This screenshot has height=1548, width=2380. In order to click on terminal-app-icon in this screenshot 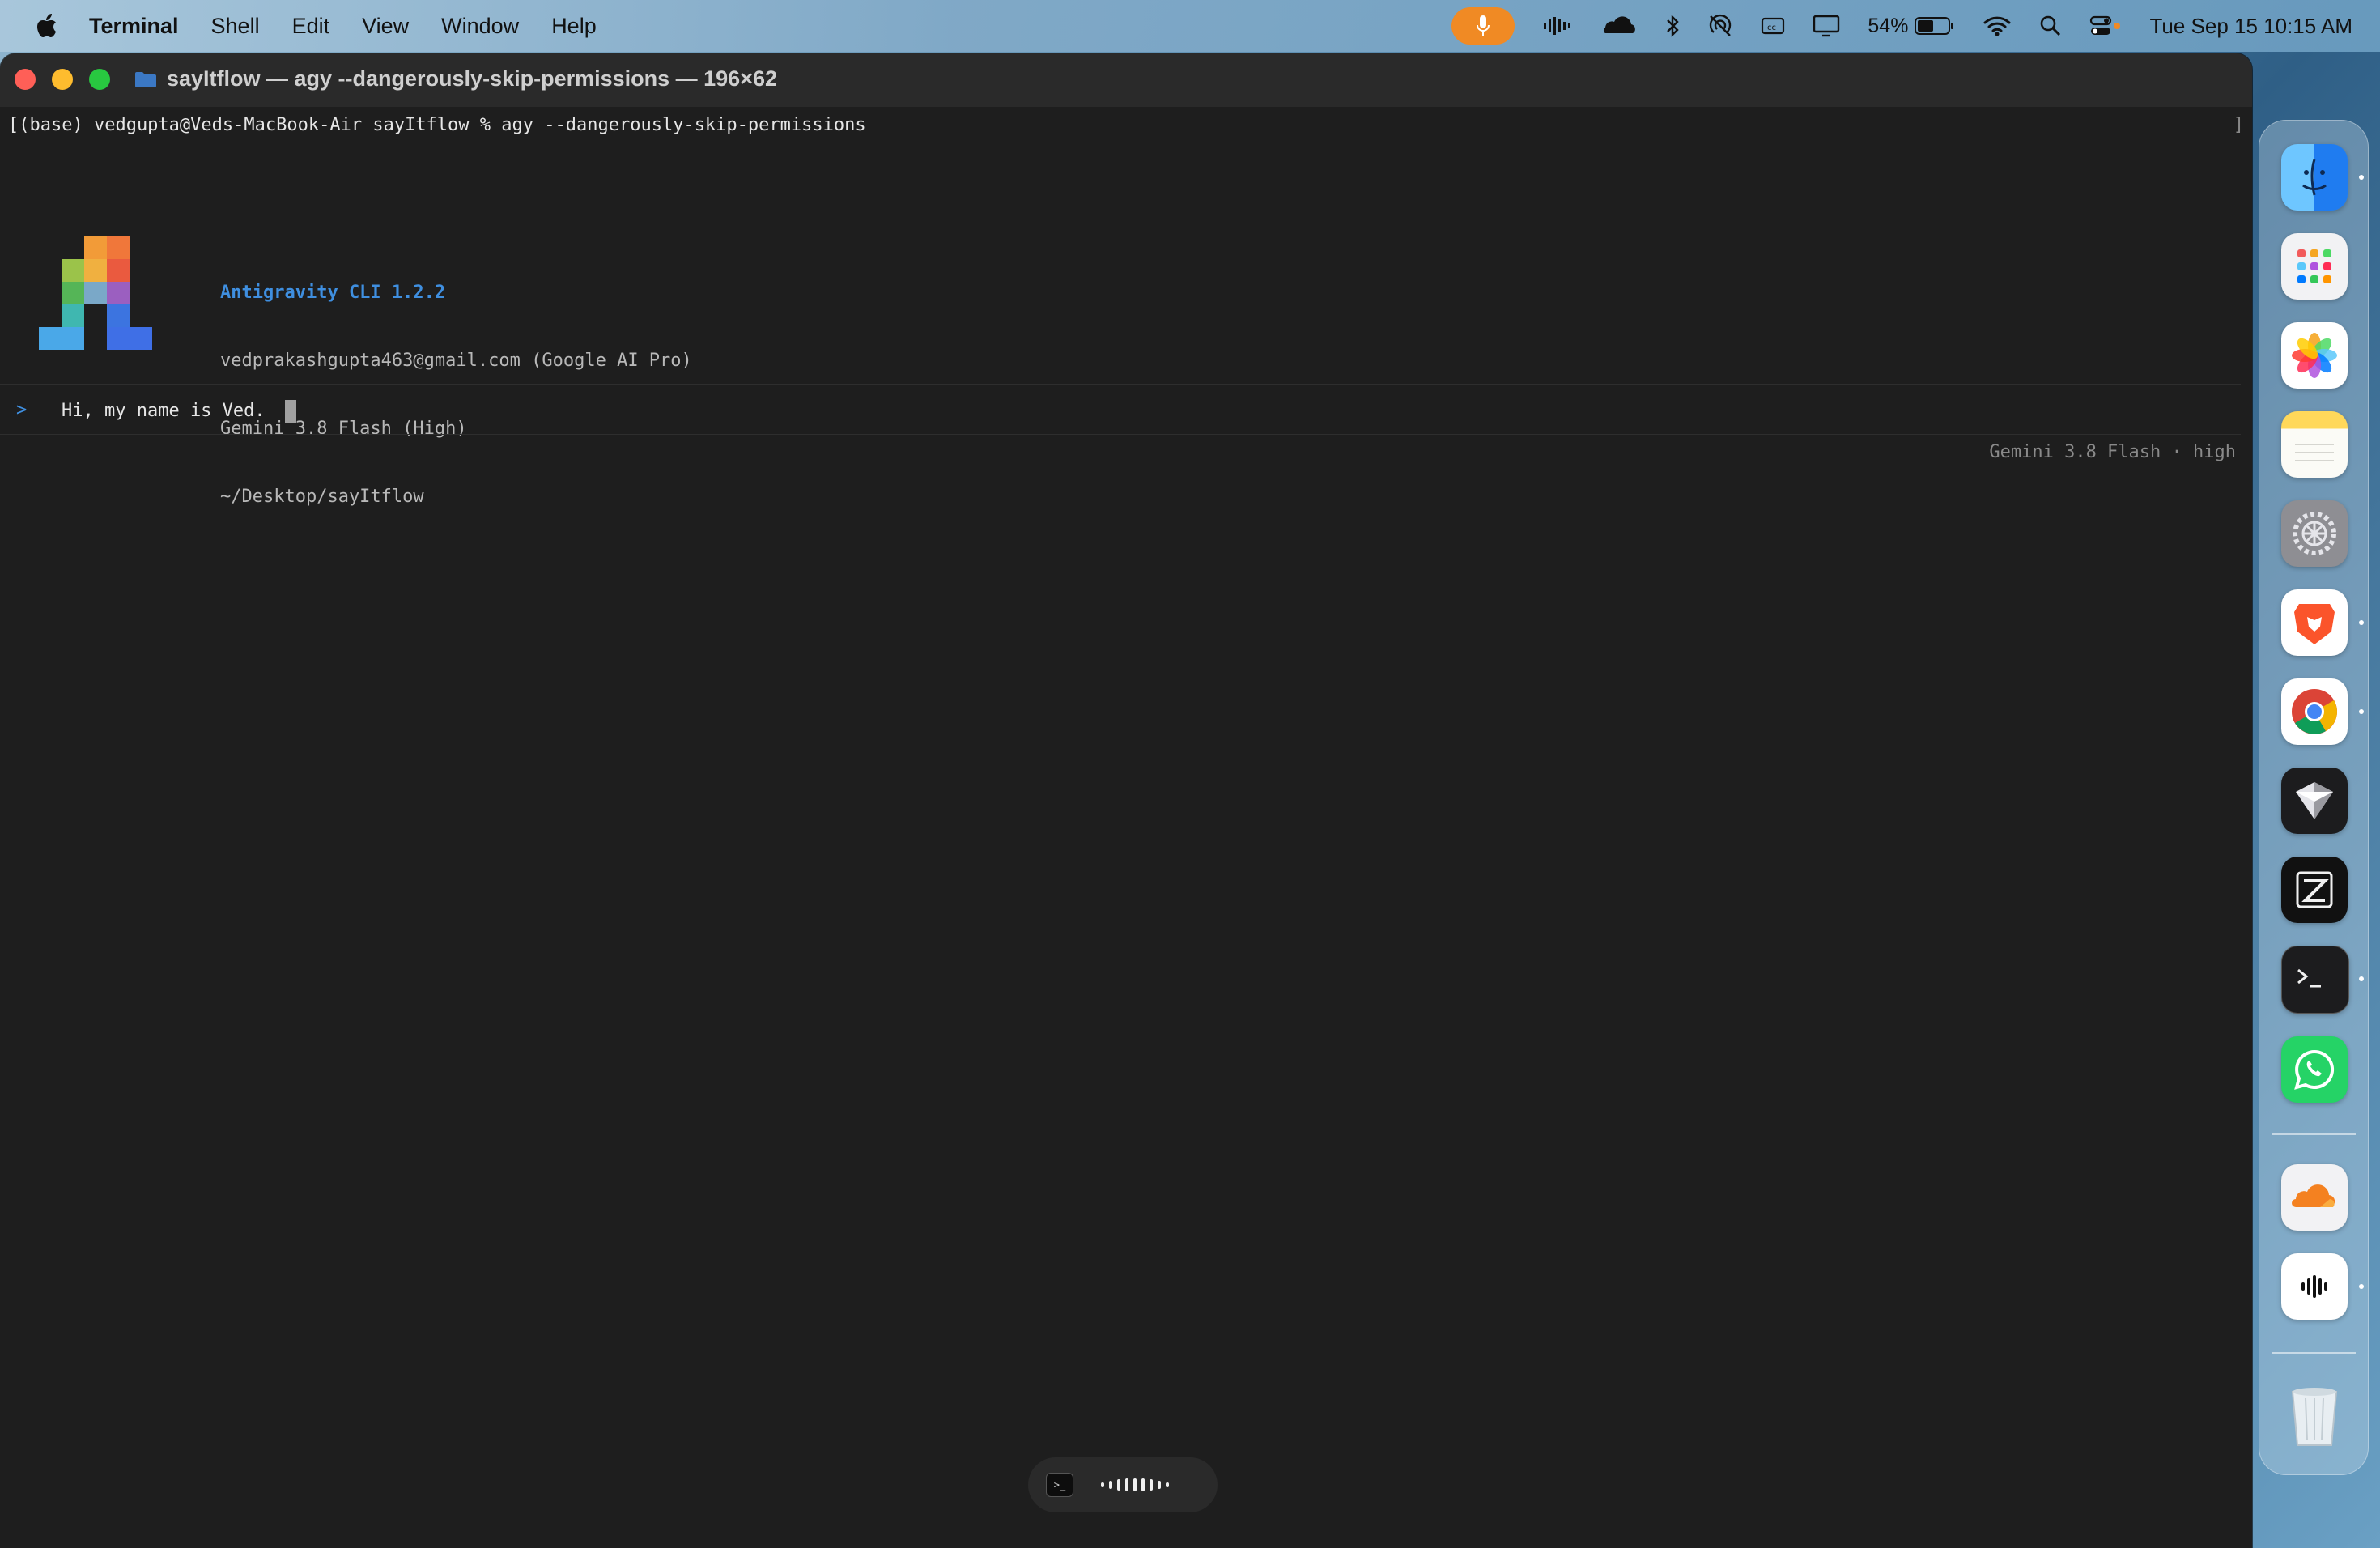, I will do `click(2315, 980)`.